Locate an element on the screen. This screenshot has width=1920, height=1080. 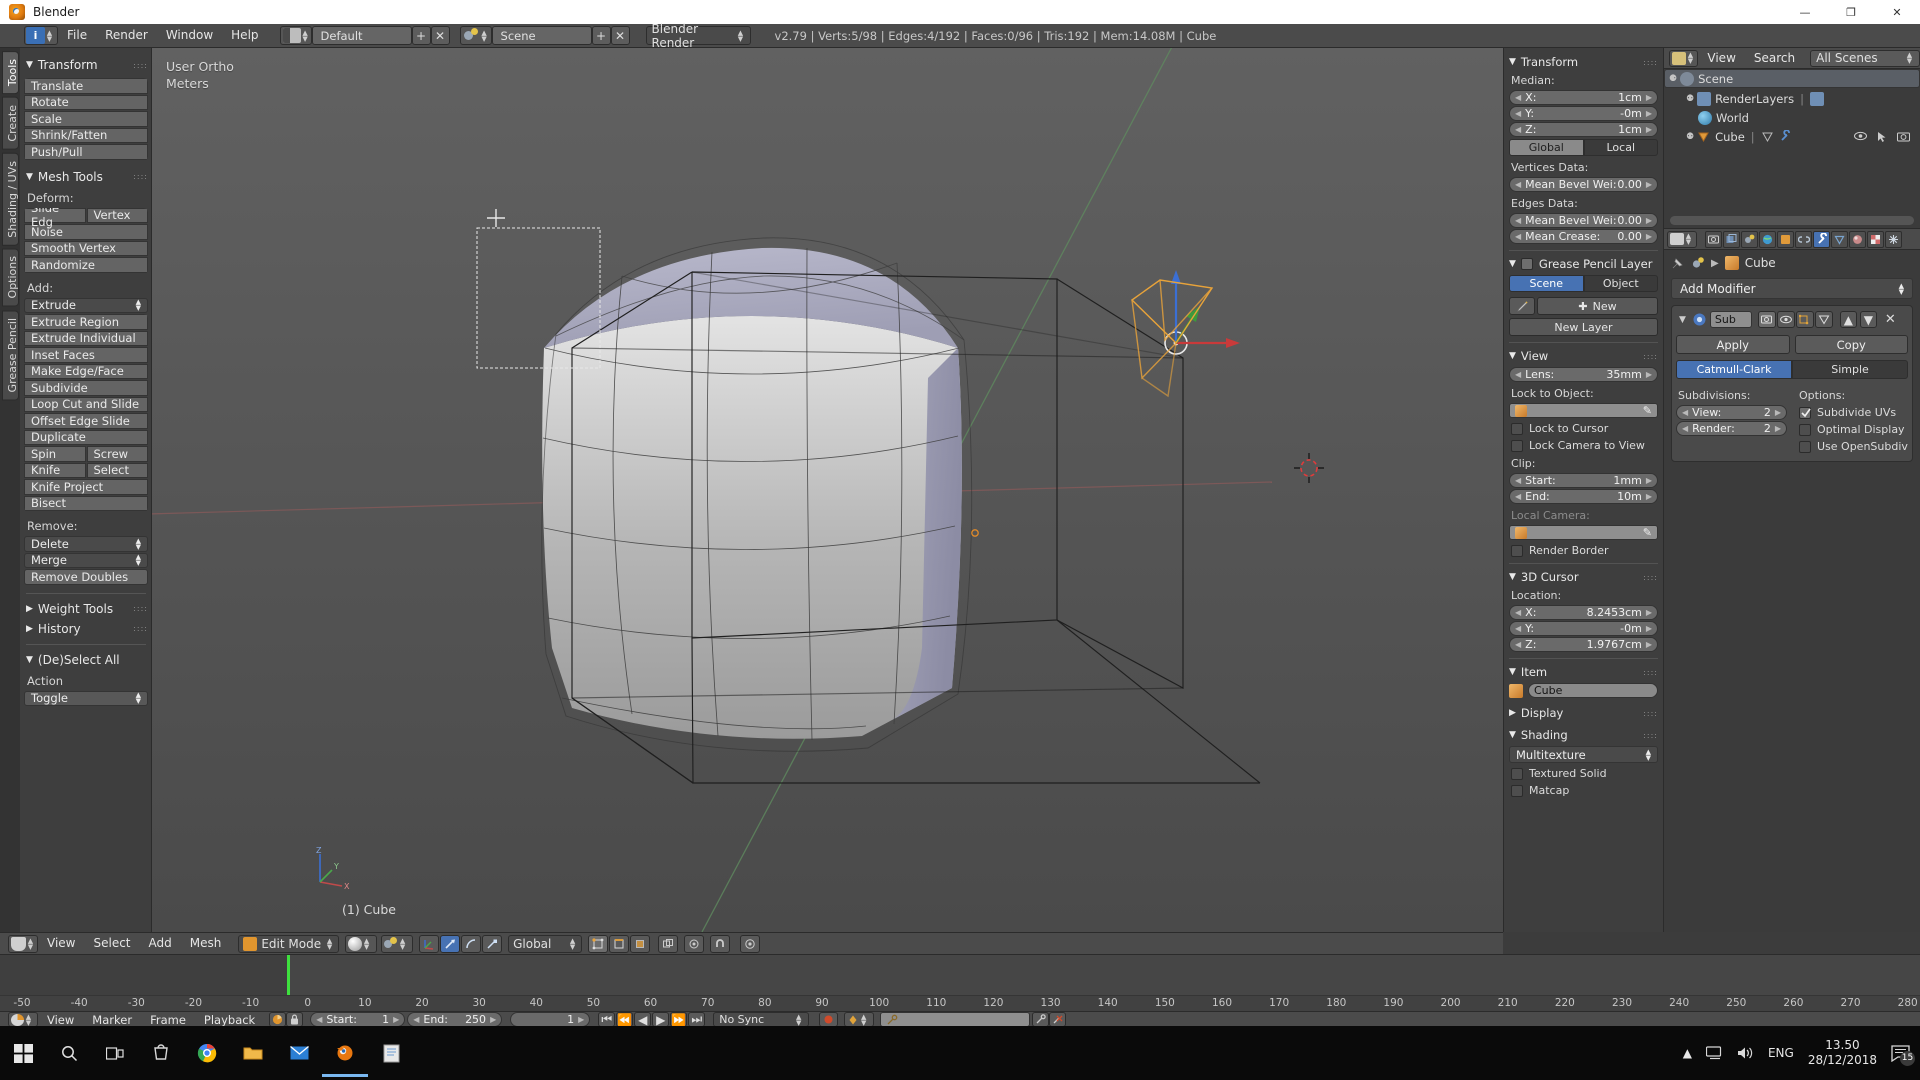
properties-tab-material is located at coordinates (1857, 239).